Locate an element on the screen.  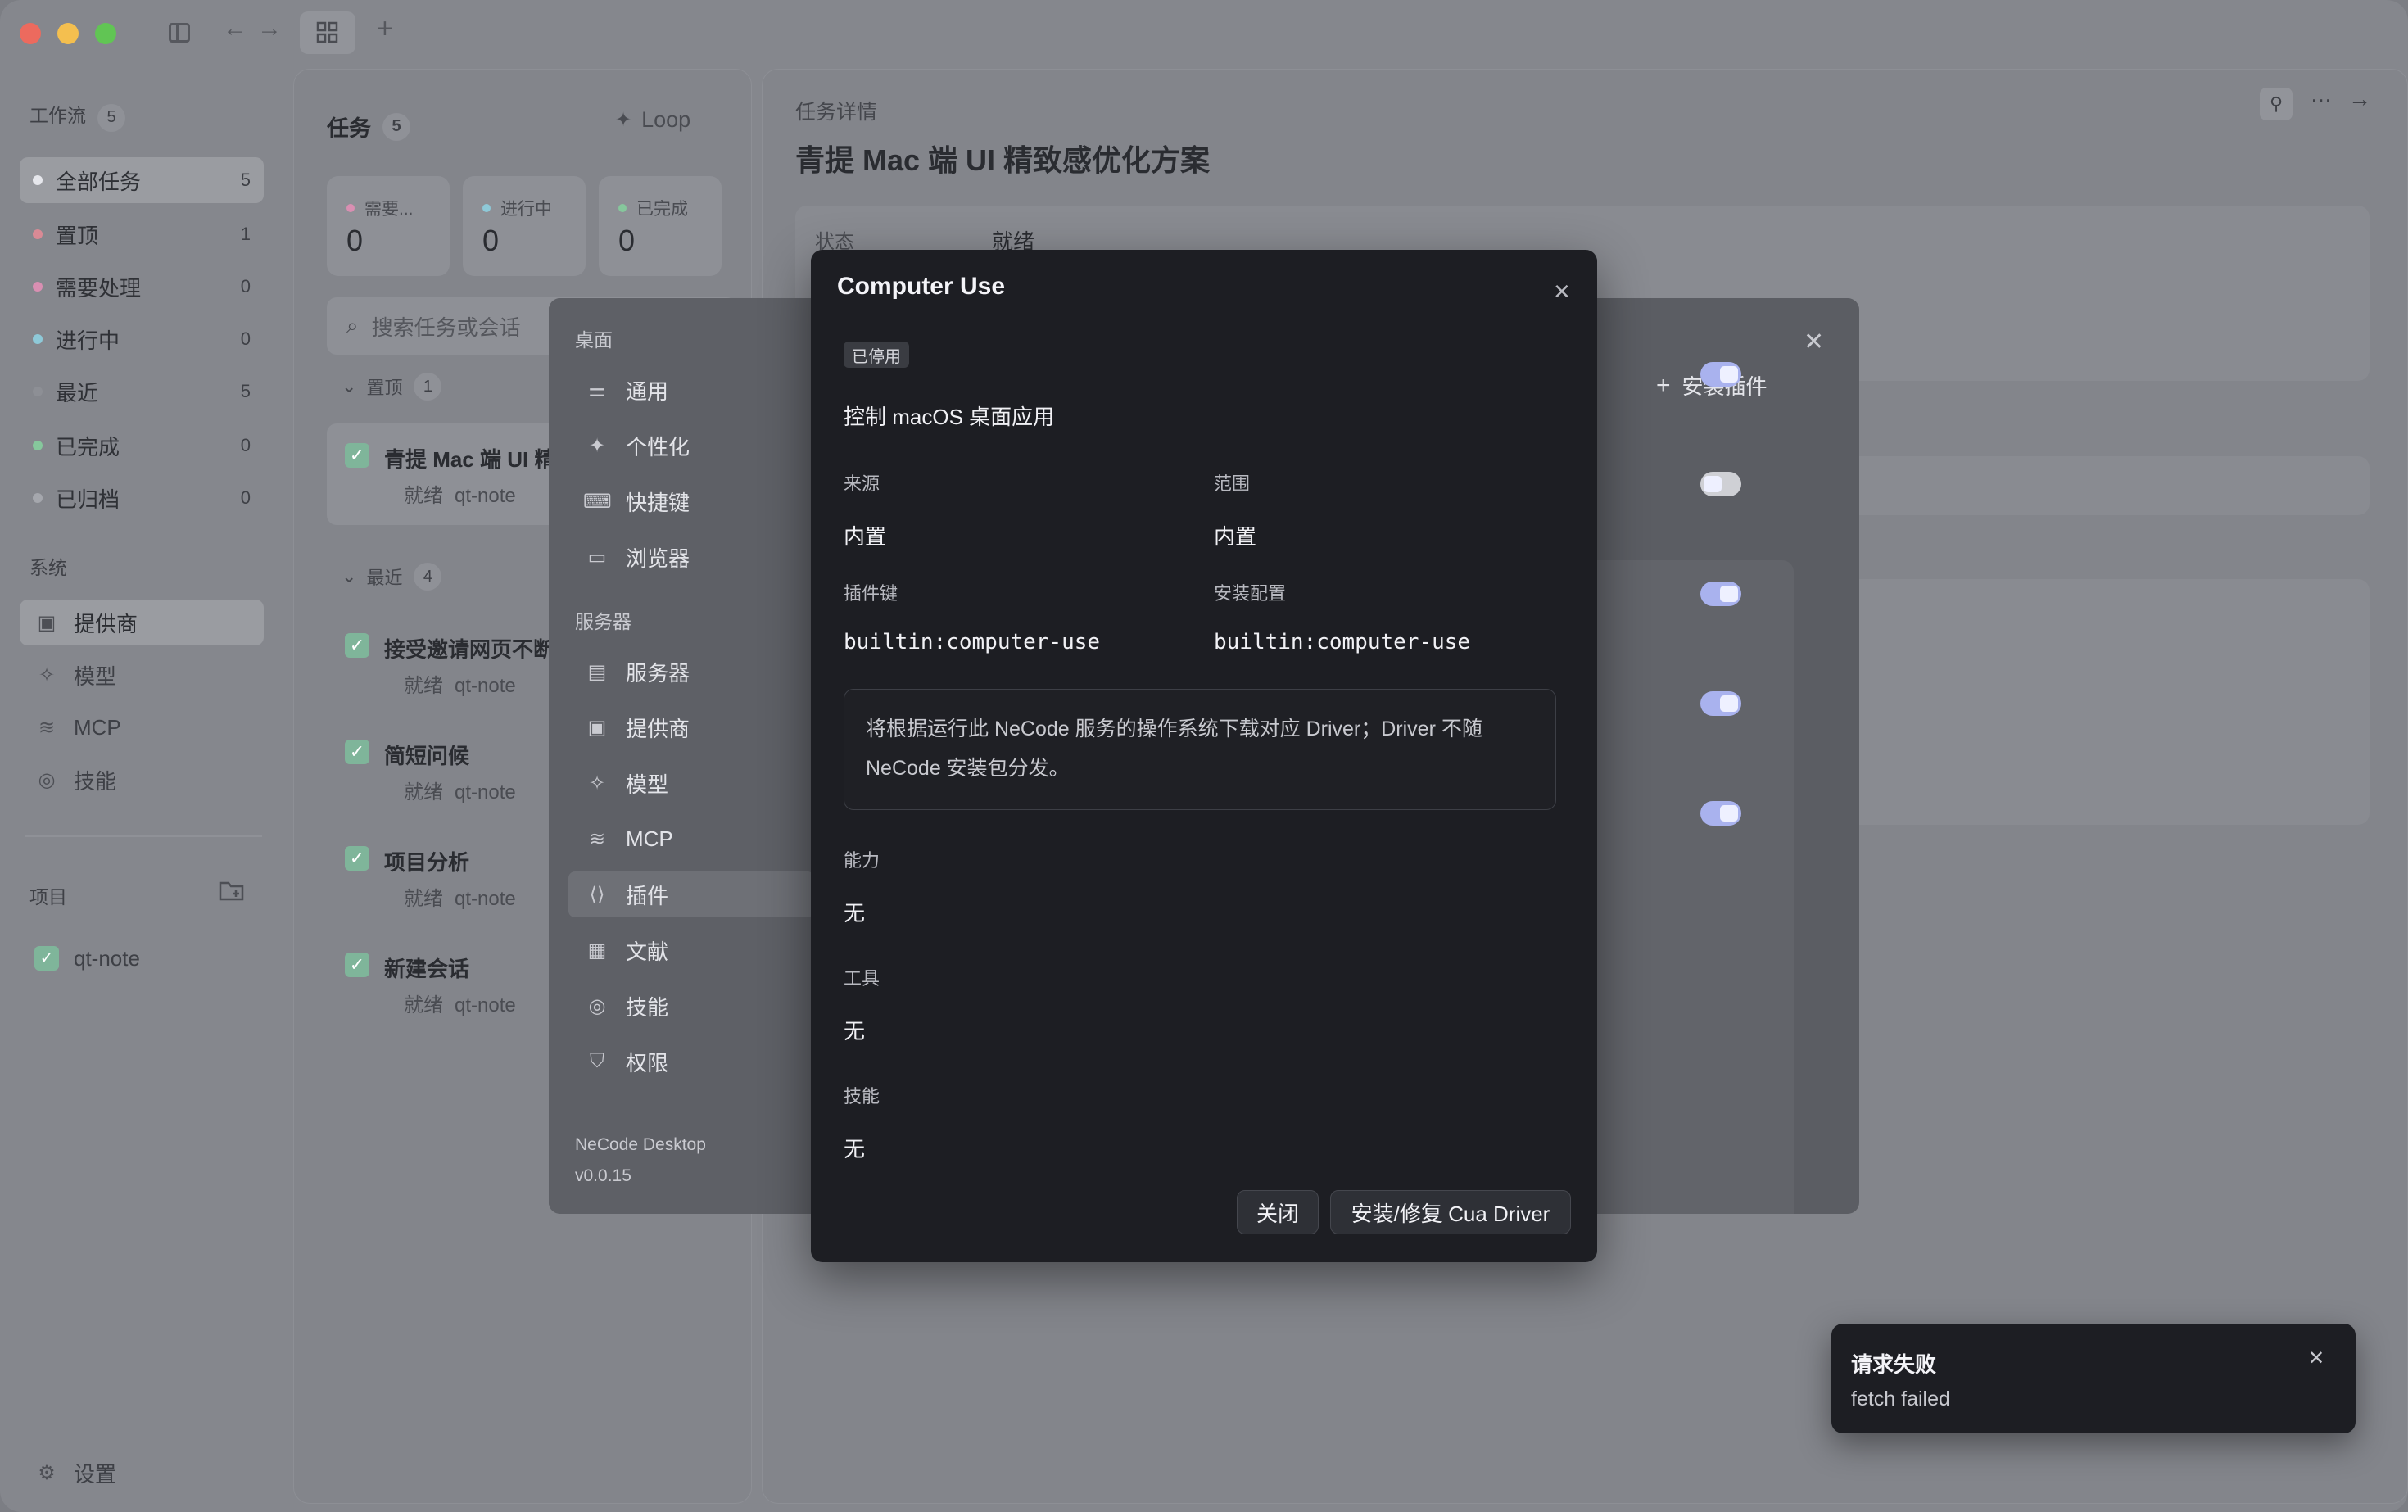
recent-task-item: ✓ 简短问候 就绪 qt-note is located at coordinates (459, 773).